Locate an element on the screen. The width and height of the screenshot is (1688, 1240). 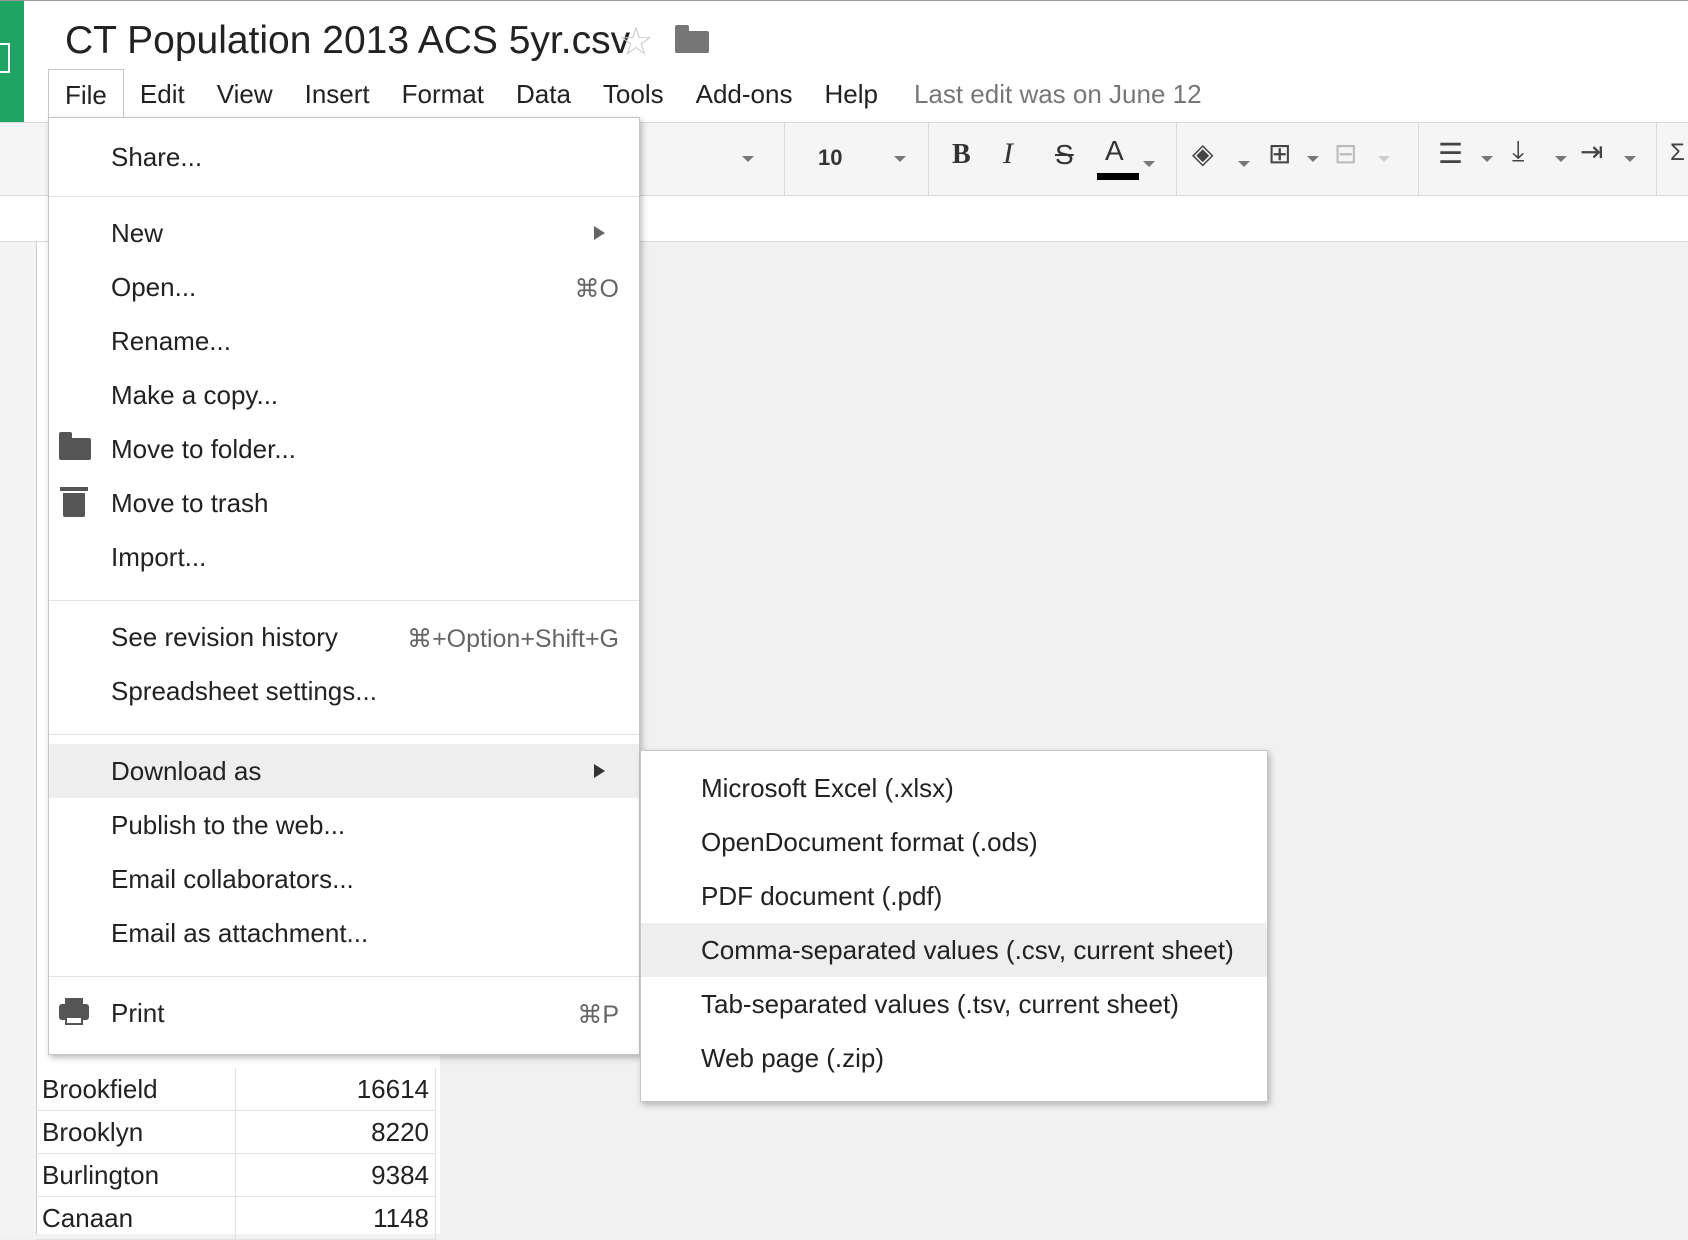
align-left-icon: ☰ is located at coordinates (1450, 153).